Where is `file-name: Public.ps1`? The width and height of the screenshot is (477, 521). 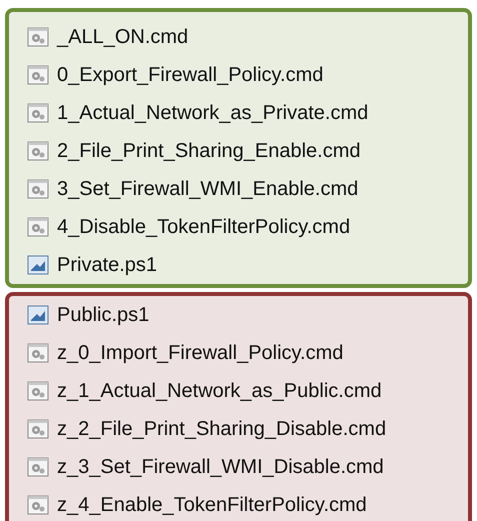
file-name: Public.ps1 is located at coordinates (103, 315).